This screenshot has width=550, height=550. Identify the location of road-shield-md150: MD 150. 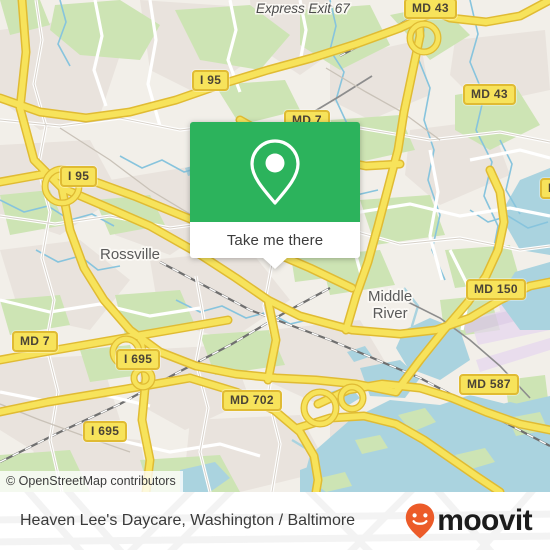
(496, 289).